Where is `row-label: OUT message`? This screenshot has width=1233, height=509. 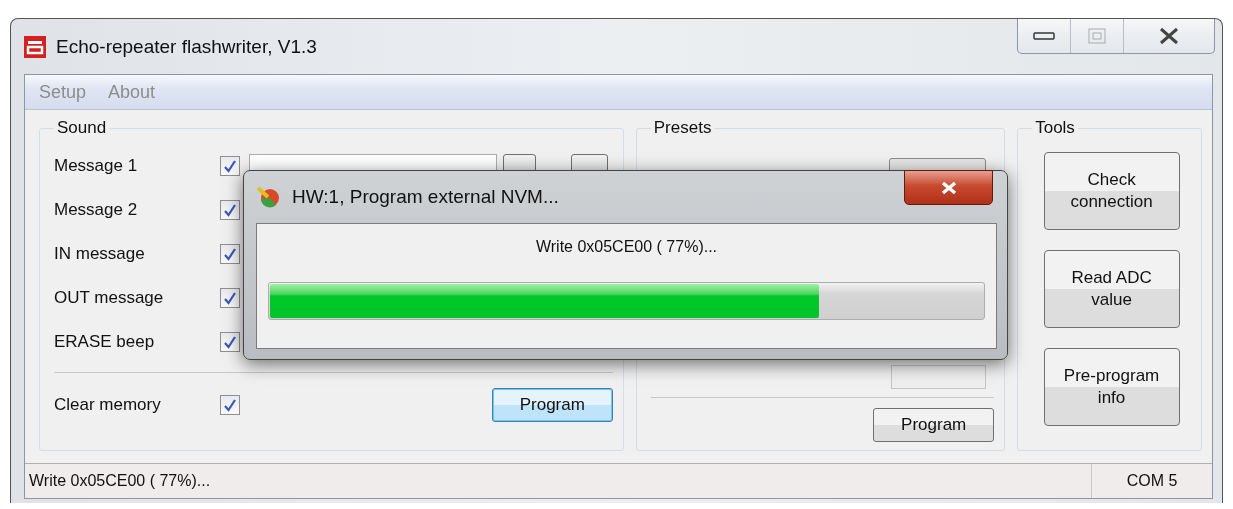 row-label: OUT message is located at coordinates (109, 298).